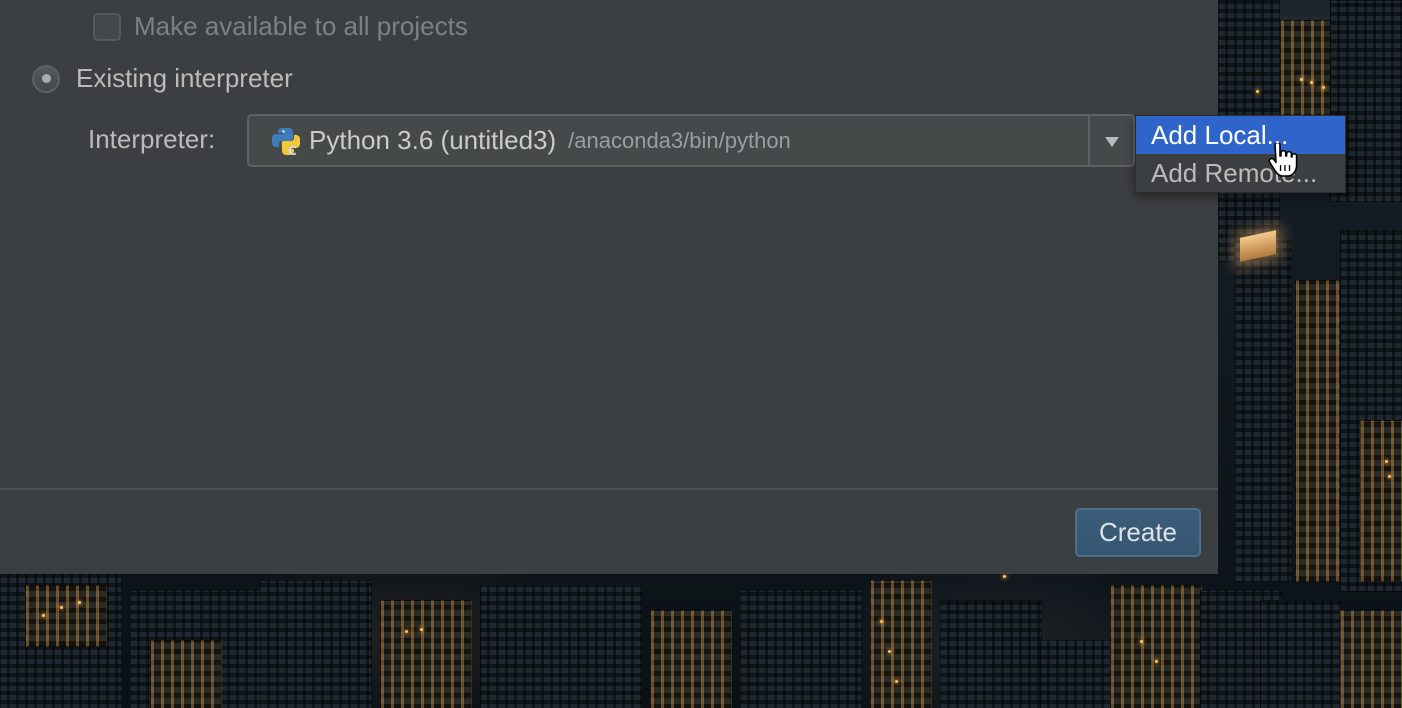  Describe the element at coordinates (609, 489) in the screenshot. I see `footer-divider` at that location.